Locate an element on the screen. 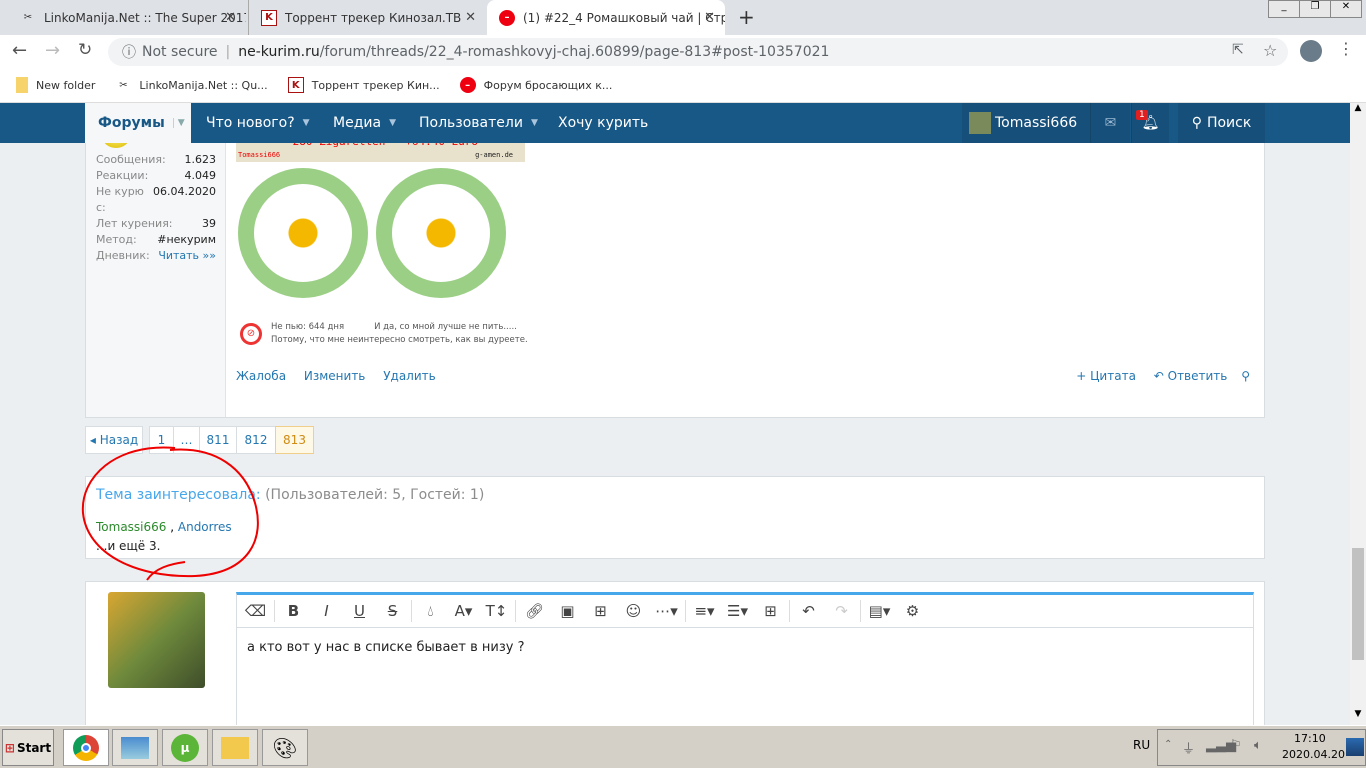 This screenshot has height=768, width=1366. search-button: ⚲ Поиск is located at coordinates (1221, 123).